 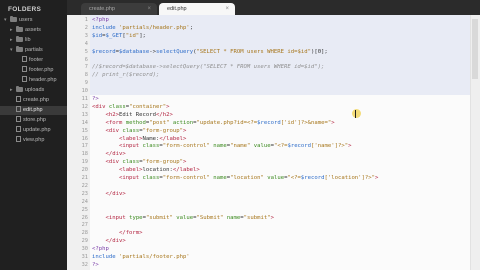 I want to click on line-number: 30, so click(x=84, y=249).